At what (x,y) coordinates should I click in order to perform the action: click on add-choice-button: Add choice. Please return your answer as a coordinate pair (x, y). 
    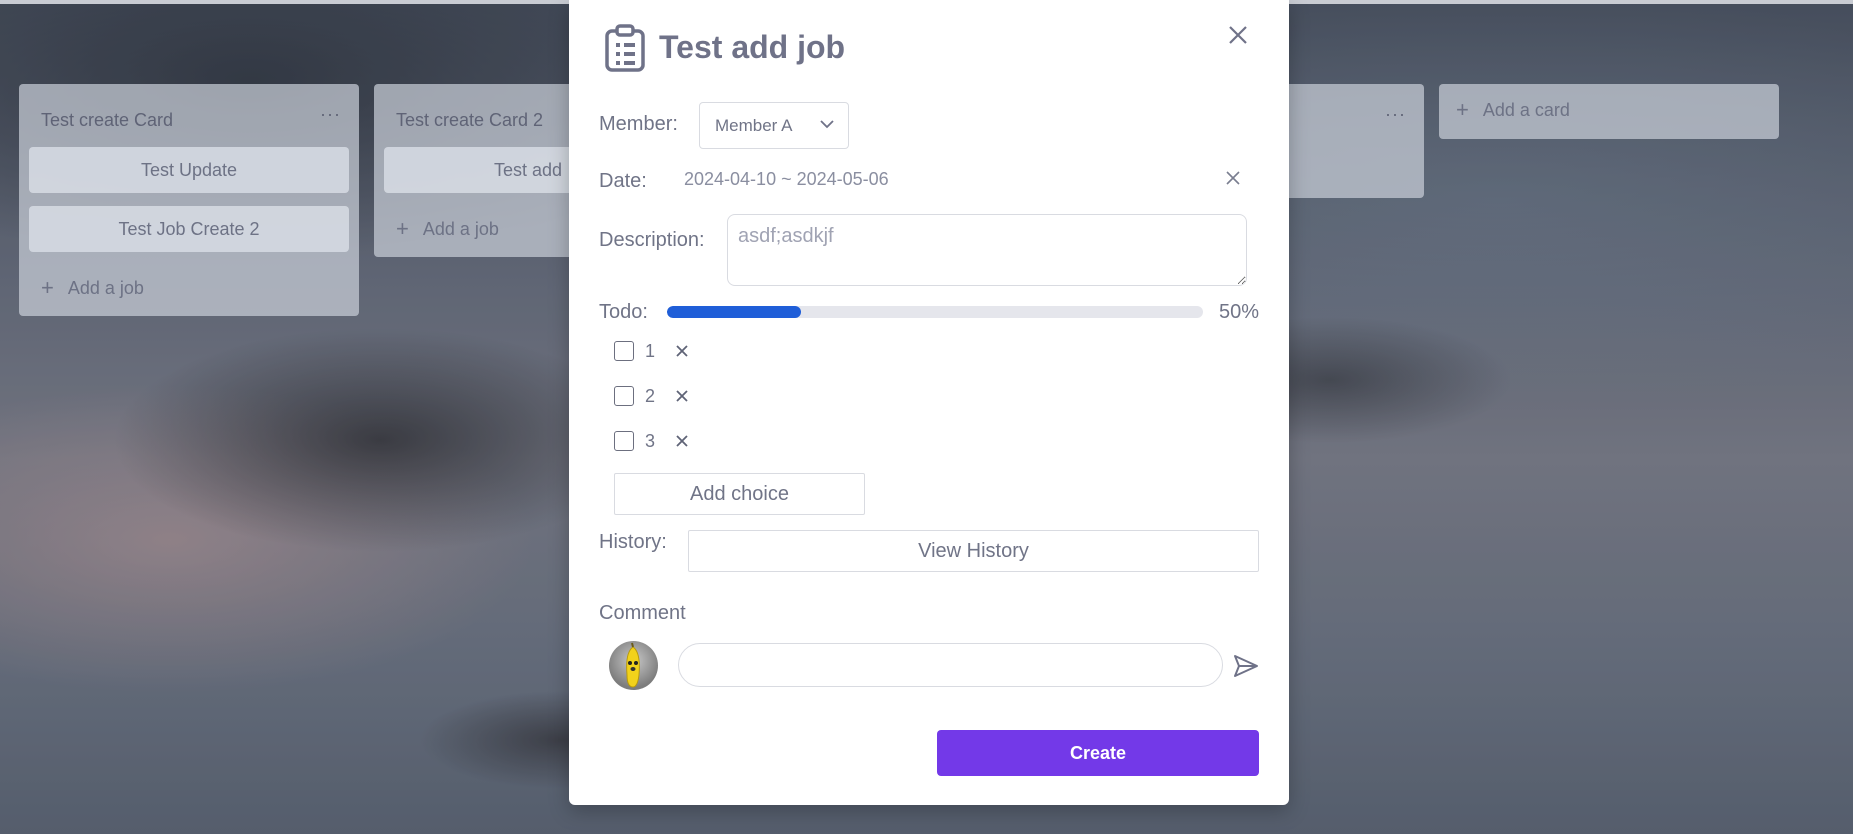
    Looking at the image, I should click on (739, 494).